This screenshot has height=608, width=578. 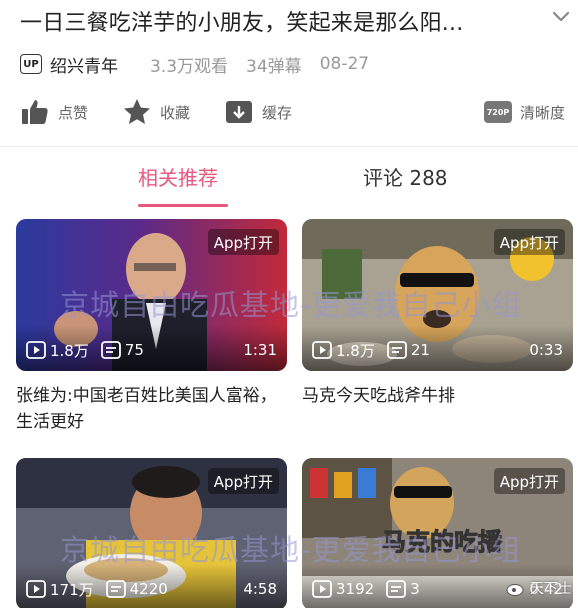 I want to click on divider, so click(x=289, y=146).